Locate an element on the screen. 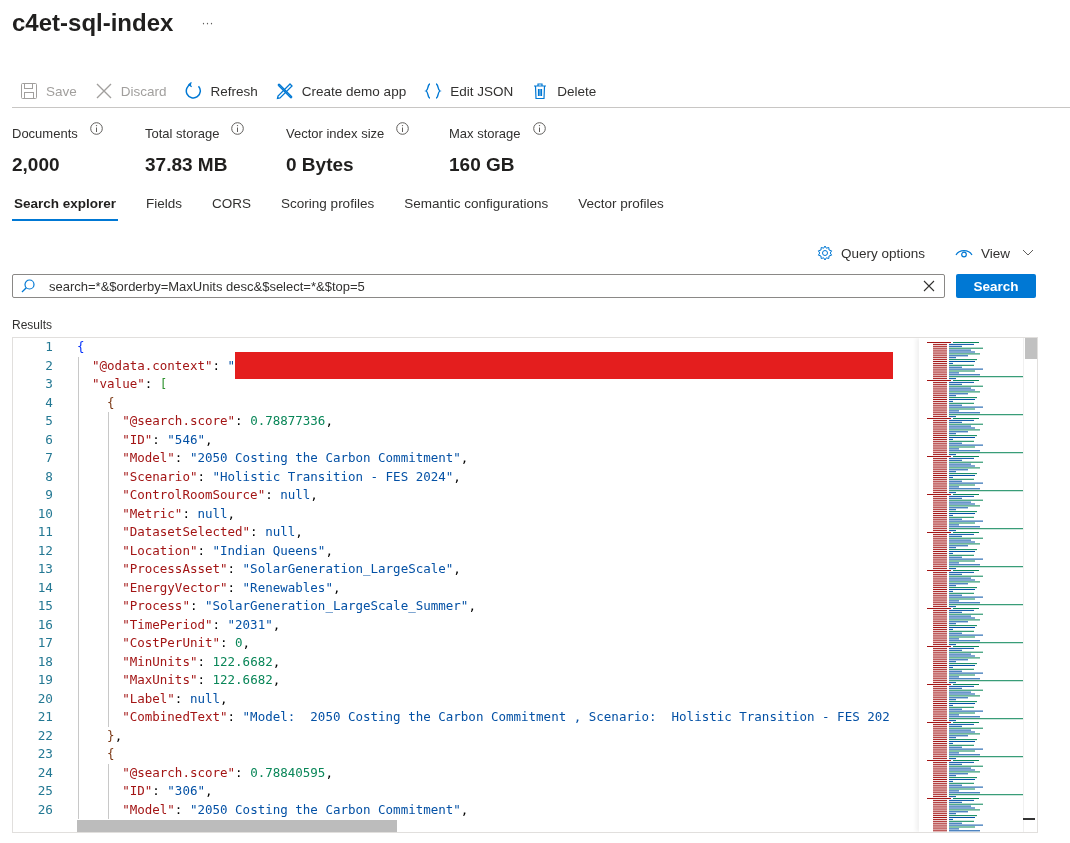 This screenshot has height=843, width=1070. clear-icon is located at coordinates (929, 286).